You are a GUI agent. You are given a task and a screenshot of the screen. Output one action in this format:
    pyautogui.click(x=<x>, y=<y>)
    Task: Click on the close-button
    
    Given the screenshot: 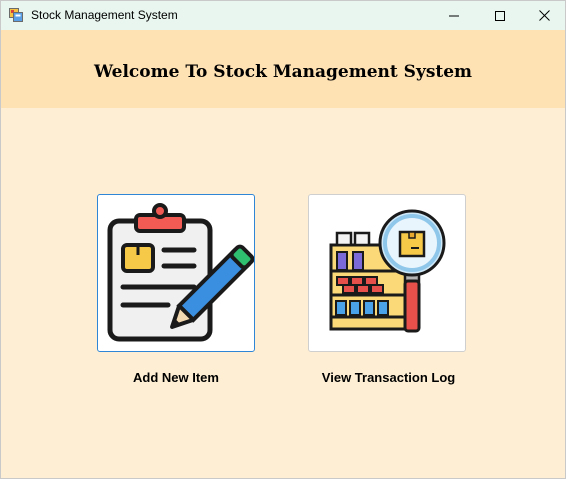 What is the action you would take?
    pyautogui.click(x=543, y=15)
    